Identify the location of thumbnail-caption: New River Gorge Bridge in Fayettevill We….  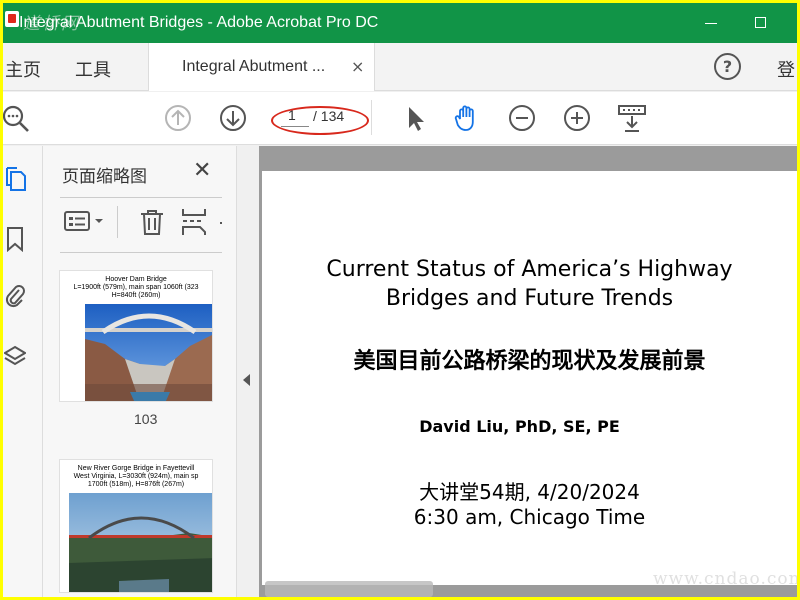
(136, 476).